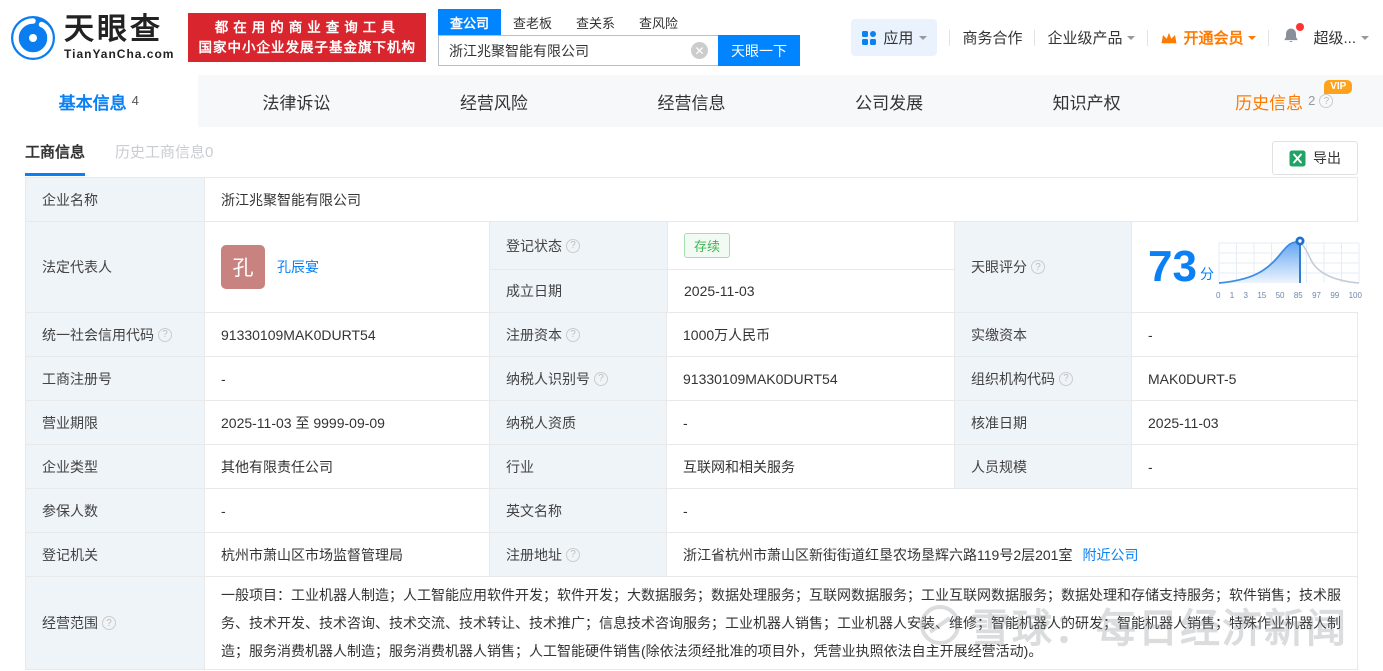 This screenshot has height=671, width=1383. Describe the element at coordinates (811, 245) in the screenshot. I see `status-value-cell: 存续` at that location.